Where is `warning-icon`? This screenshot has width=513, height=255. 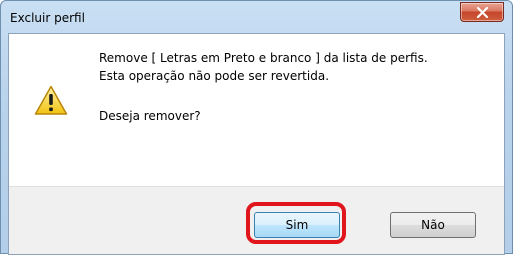 warning-icon is located at coordinates (51, 100).